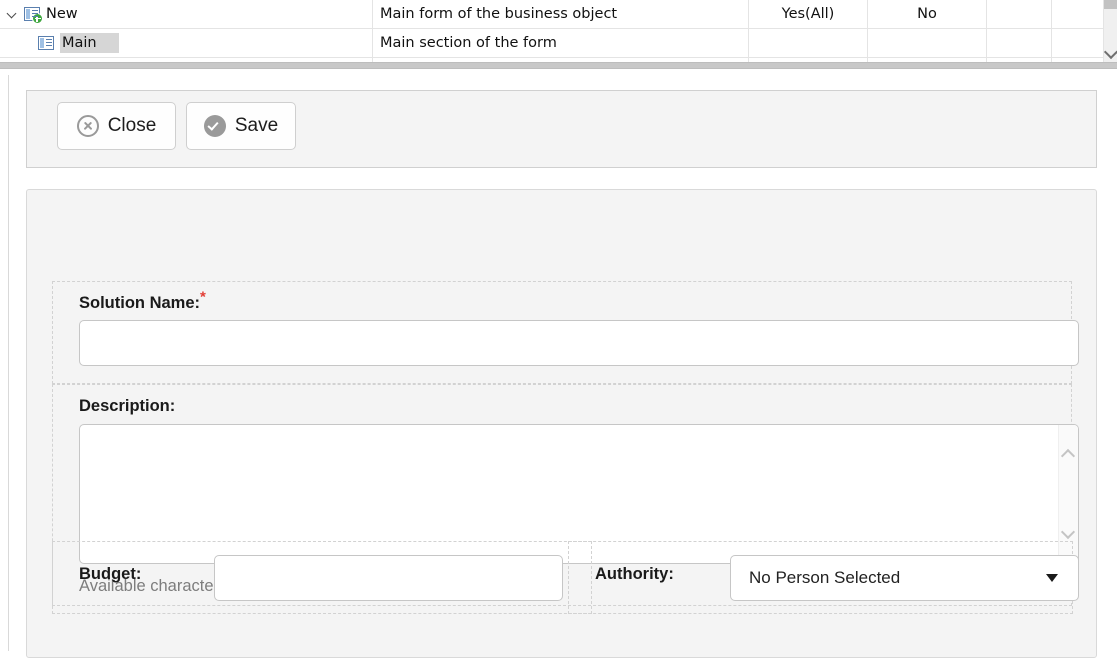 This screenshot has height=658, width=1117. What do you see at coordinates (1110, 31) in the screenshot?
I see `grid-vertical-scrollbar` at bounding box center [1110, 31].